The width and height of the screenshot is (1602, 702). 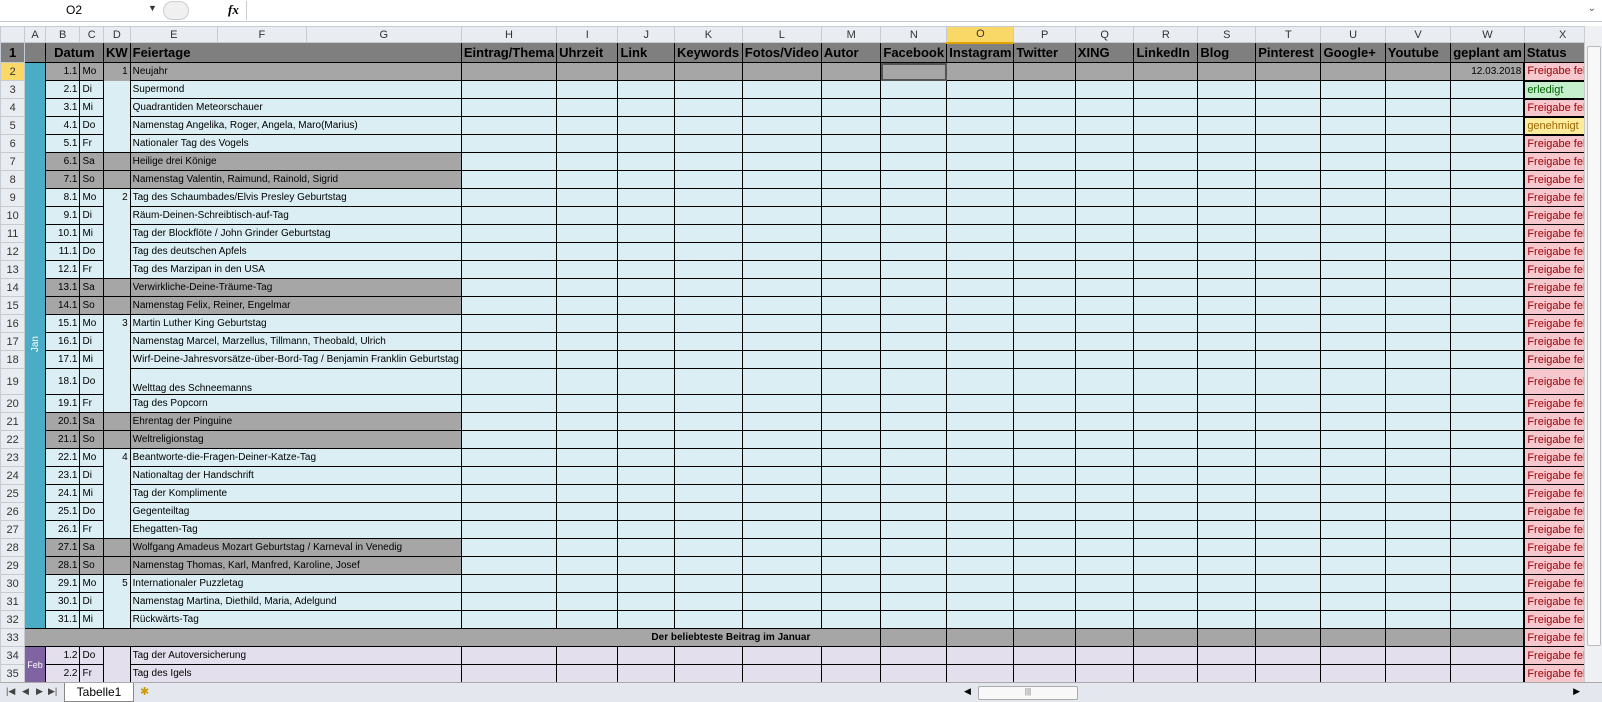 What do you see at coordinates (967, 691) in the screenshot?
I see `scroll-left-icon: ◀` at bounding box center [967, 691].